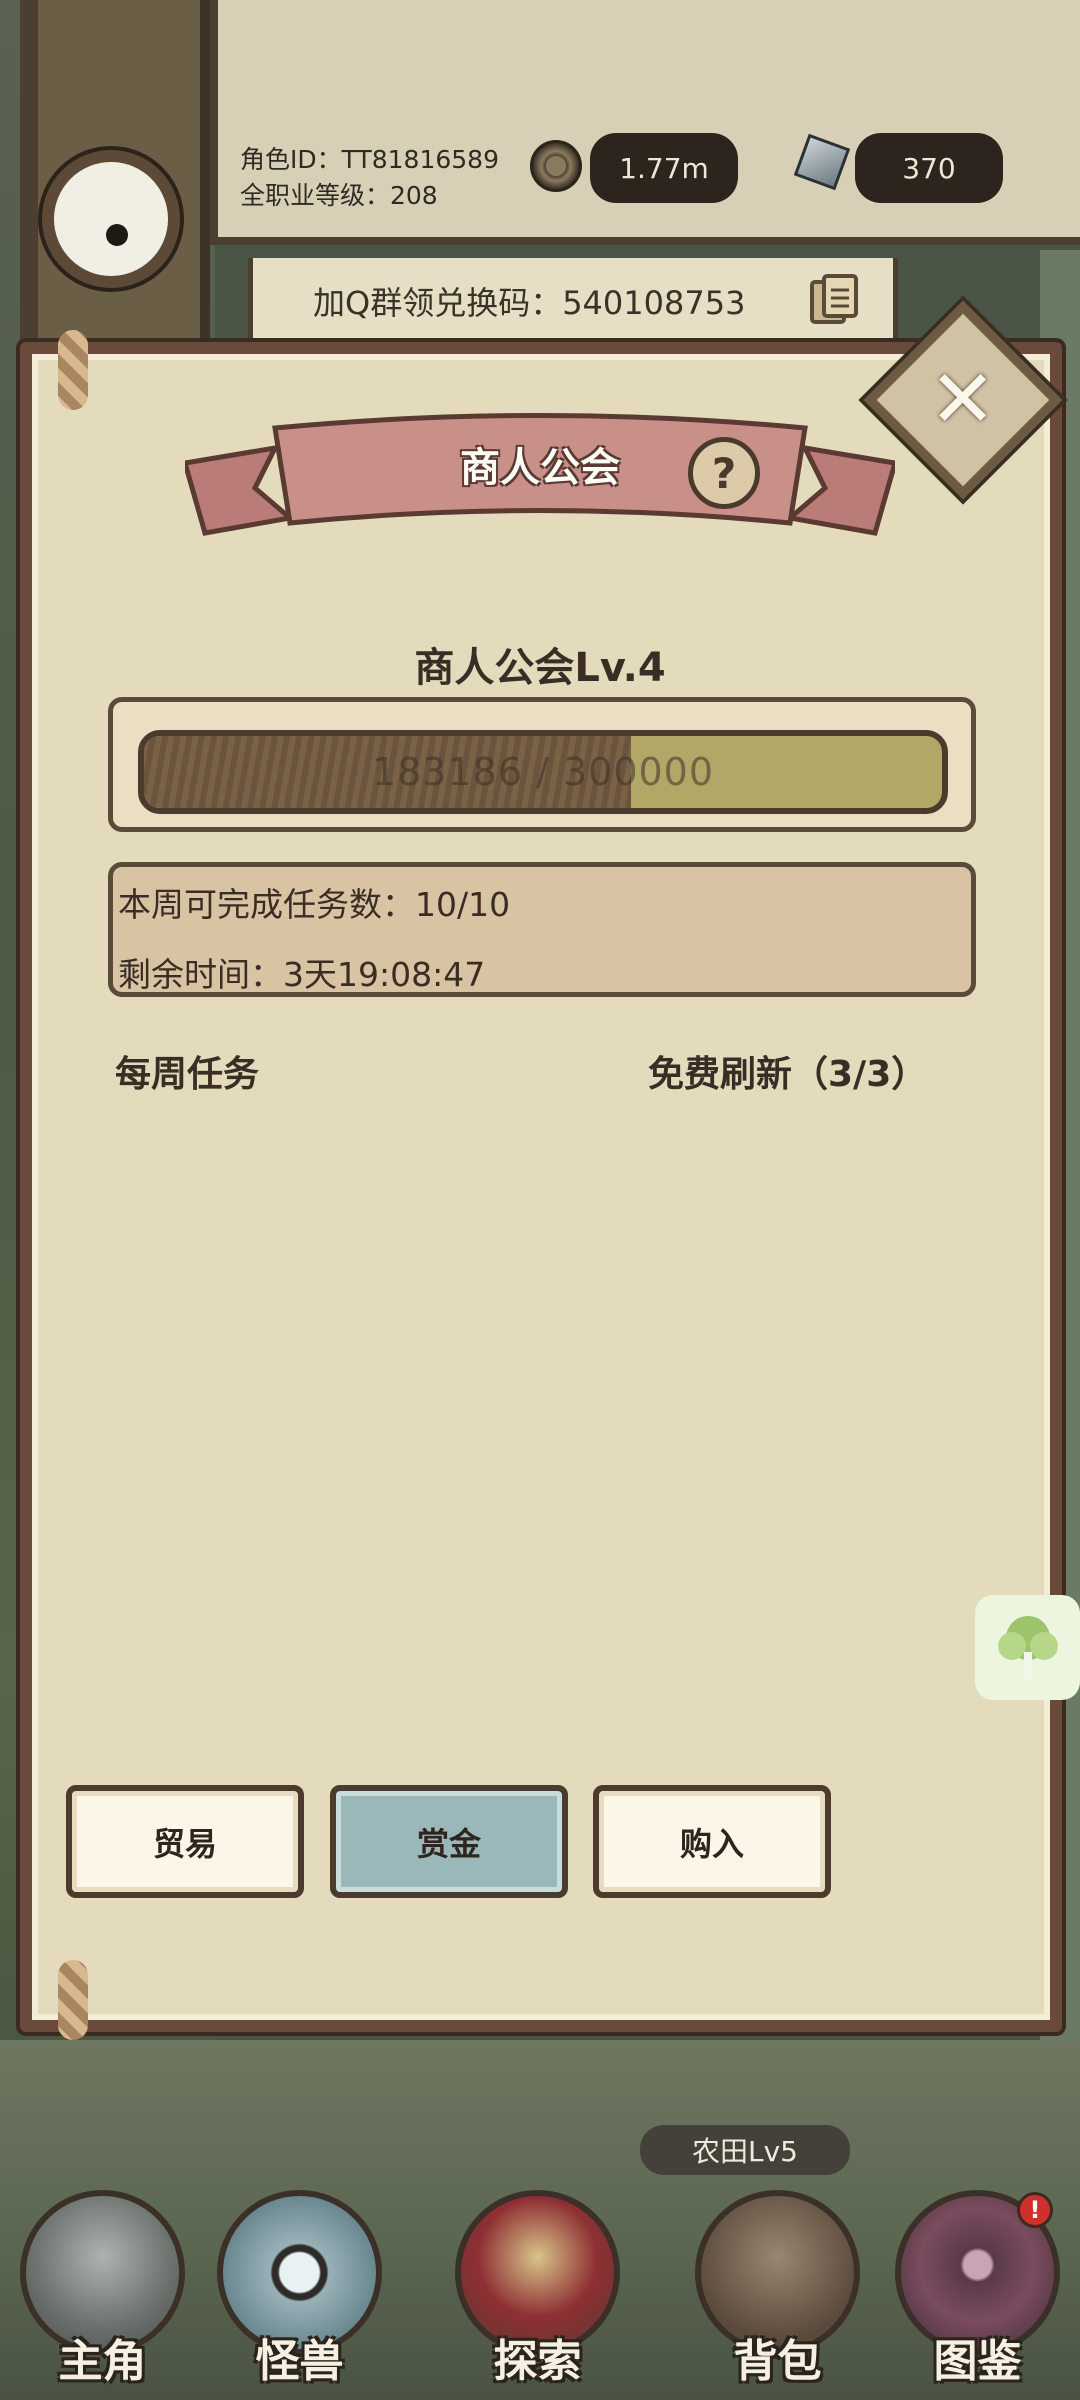 The height and width of the screenshot is (2400, 1080). Describe the element at coordinates (537, 2287) in the screenshot. I see `nav-explore: 探索` at that location.